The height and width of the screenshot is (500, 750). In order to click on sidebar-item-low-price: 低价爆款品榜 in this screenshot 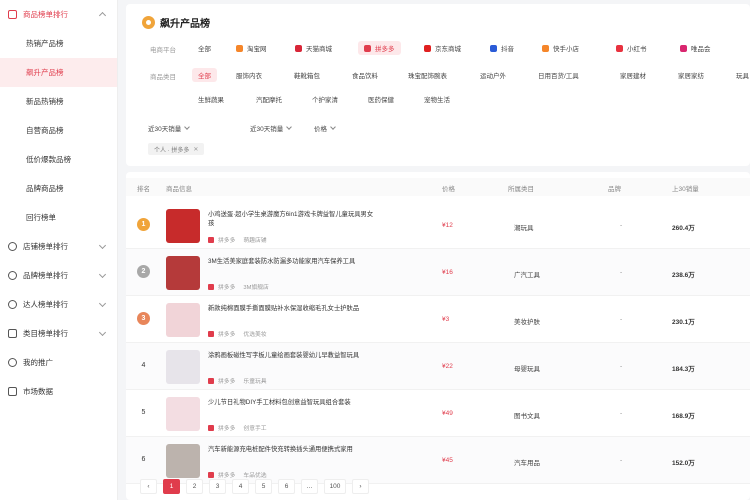, I will do `click(58, 159)`.